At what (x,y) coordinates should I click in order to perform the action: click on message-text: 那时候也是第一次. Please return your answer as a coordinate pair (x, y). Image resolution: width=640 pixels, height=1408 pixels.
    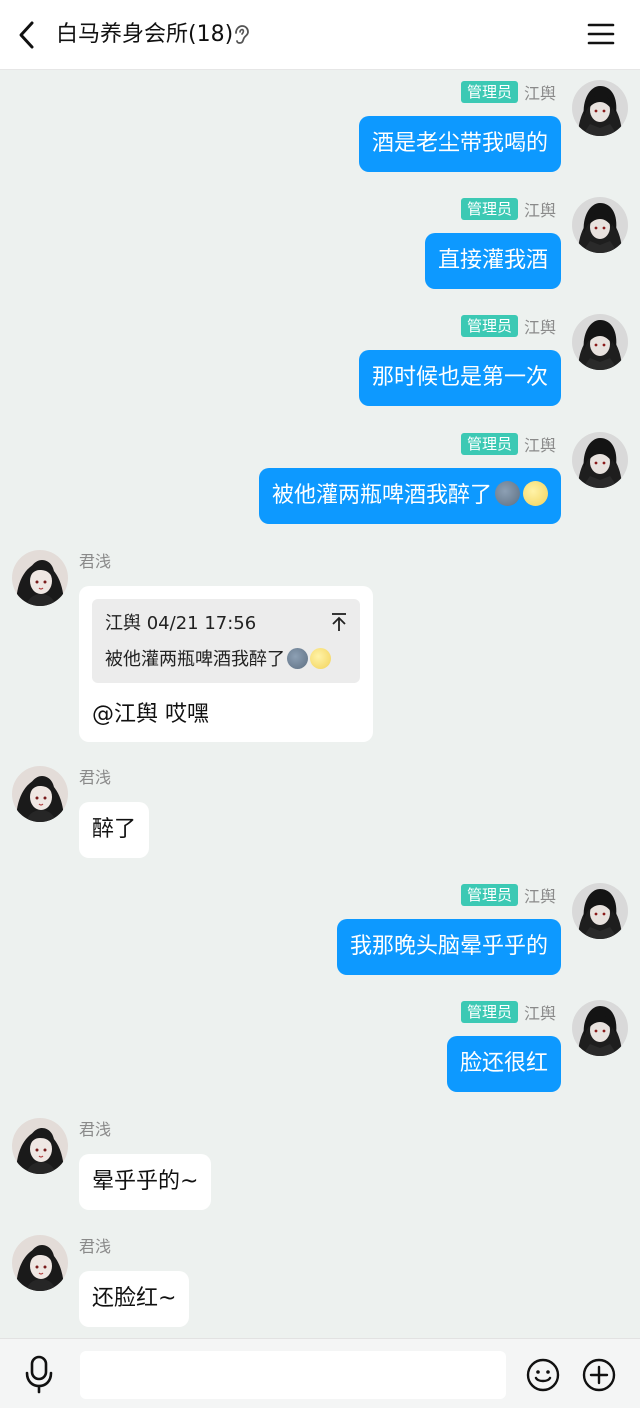
    Looking at the image, I should click on (459, 377).